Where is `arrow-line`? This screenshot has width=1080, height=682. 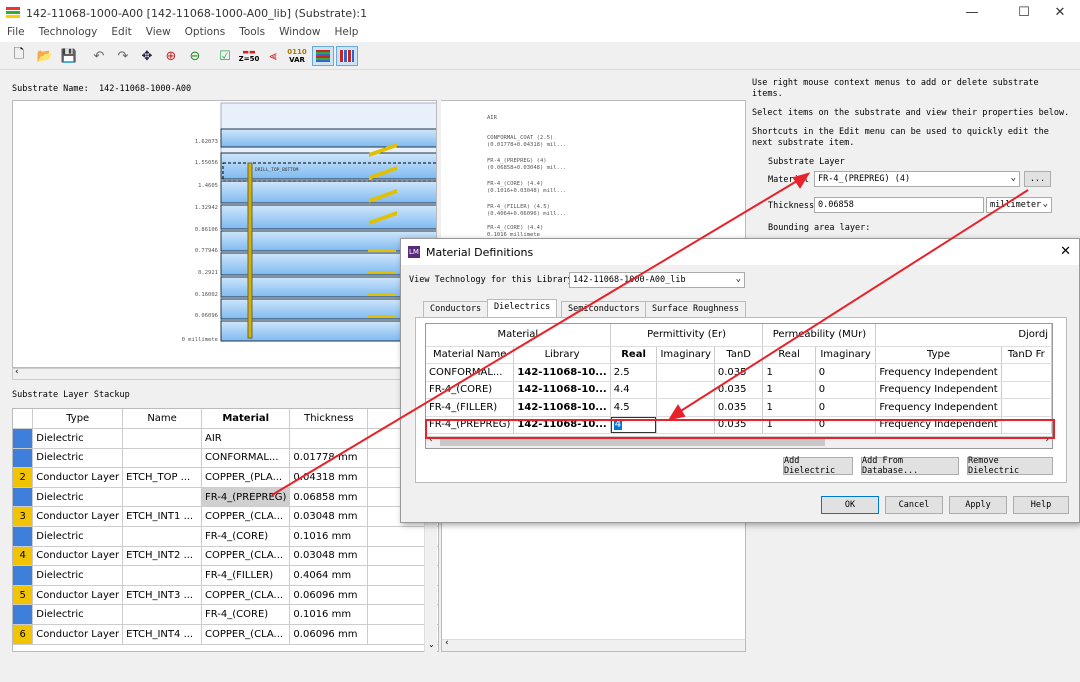
arrow-line is located at coordinates (852, 302).